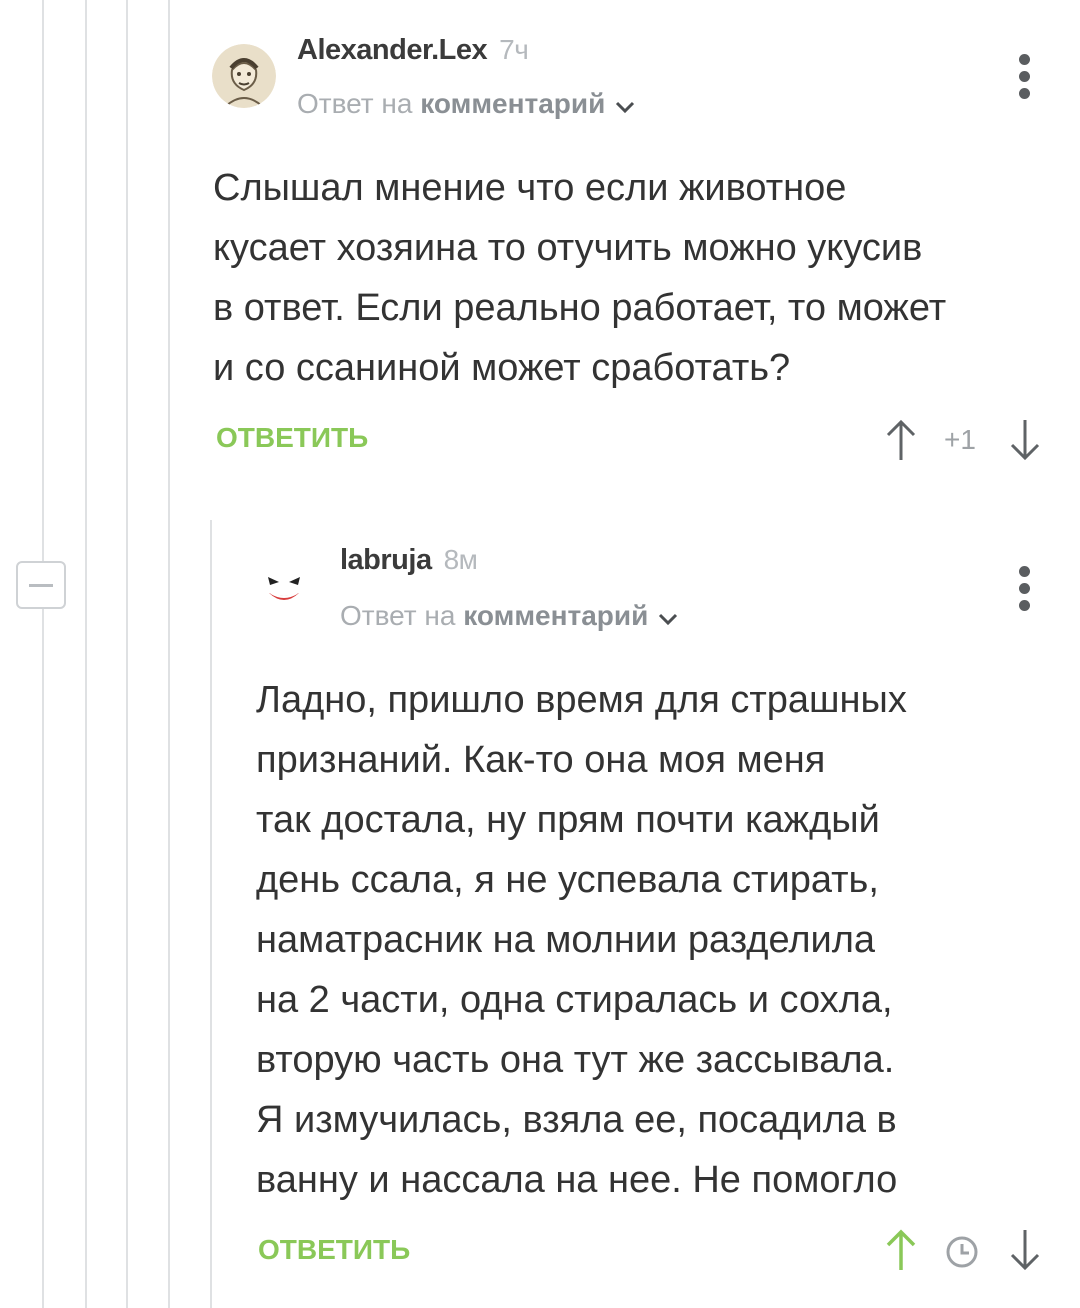 This screenshot has height=1308, width=1080. I want to click on comment-author: labruja 8м, so click(409, 560).